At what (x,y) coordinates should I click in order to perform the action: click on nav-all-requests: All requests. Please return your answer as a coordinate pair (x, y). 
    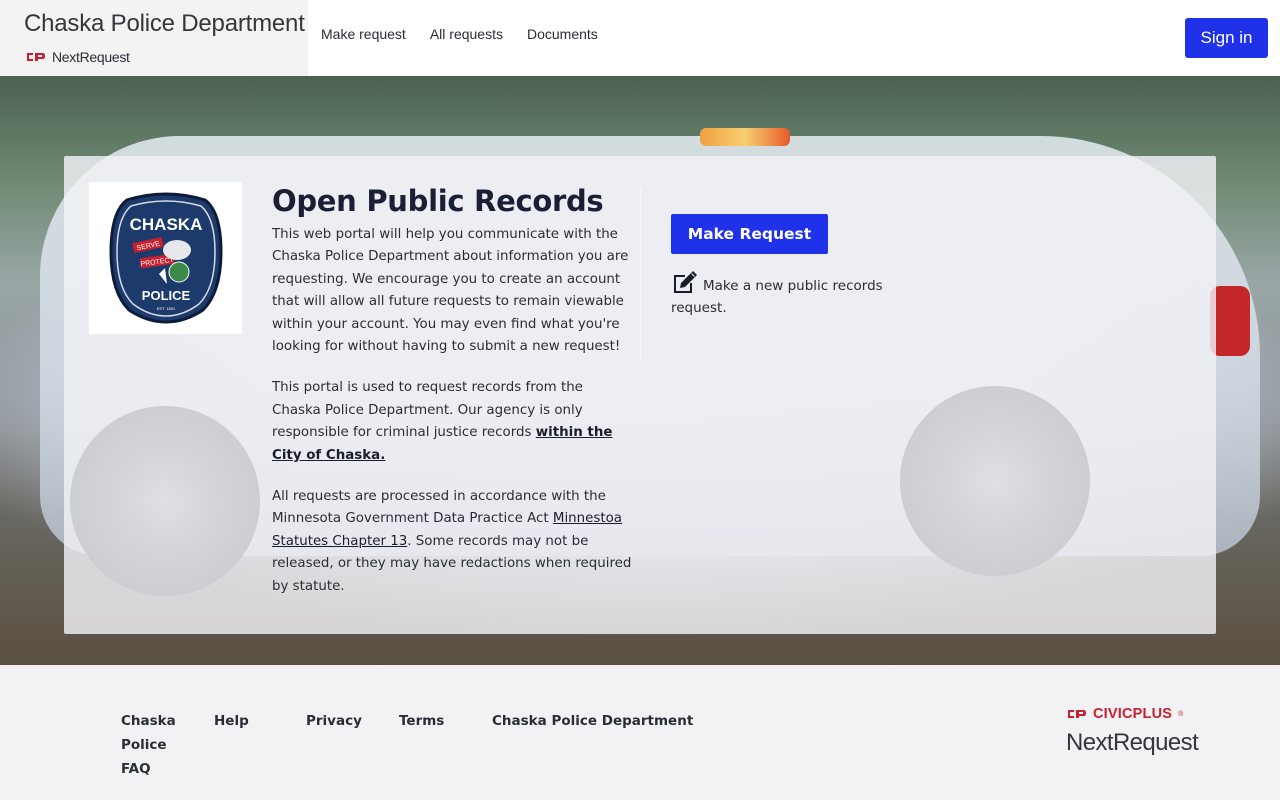
    Looking at the image, I should click on (466, 34).